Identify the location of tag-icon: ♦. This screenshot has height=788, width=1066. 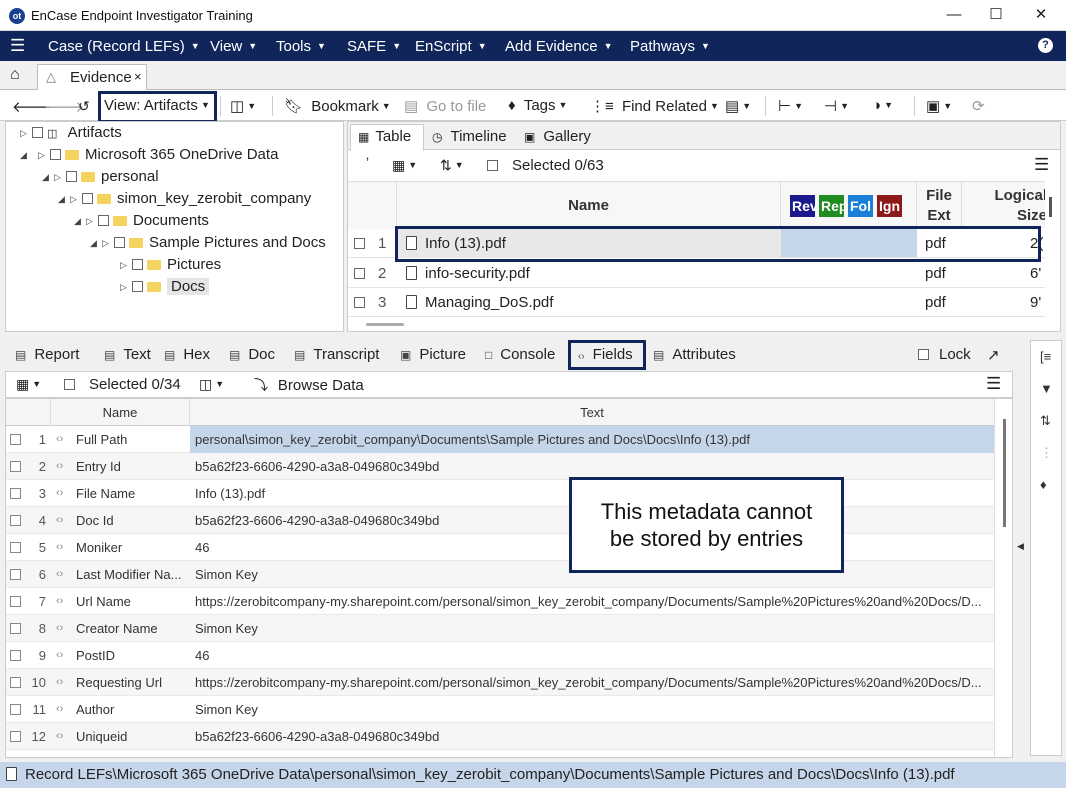
(1043, 484).